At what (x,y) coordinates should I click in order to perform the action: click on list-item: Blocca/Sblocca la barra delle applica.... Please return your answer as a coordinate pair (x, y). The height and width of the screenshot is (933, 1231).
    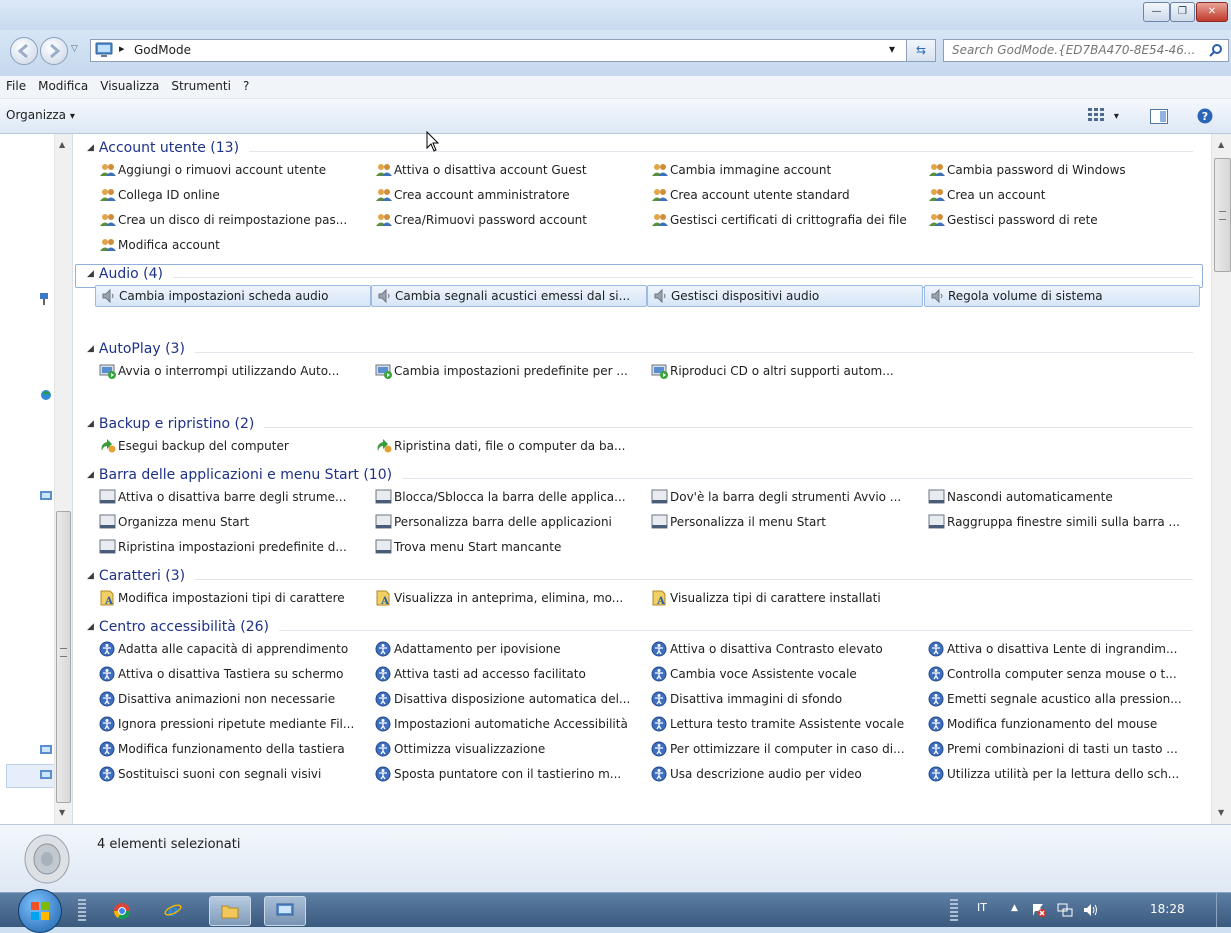
    Looking at the image, I should click on (511, 497).